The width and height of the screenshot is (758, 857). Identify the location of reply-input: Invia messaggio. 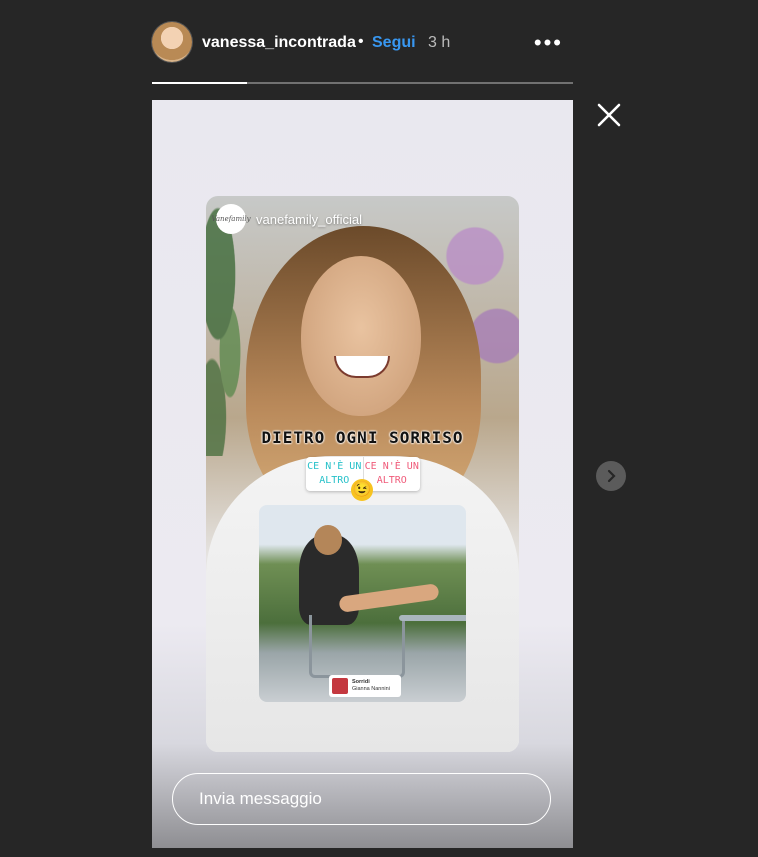
(361, 799).